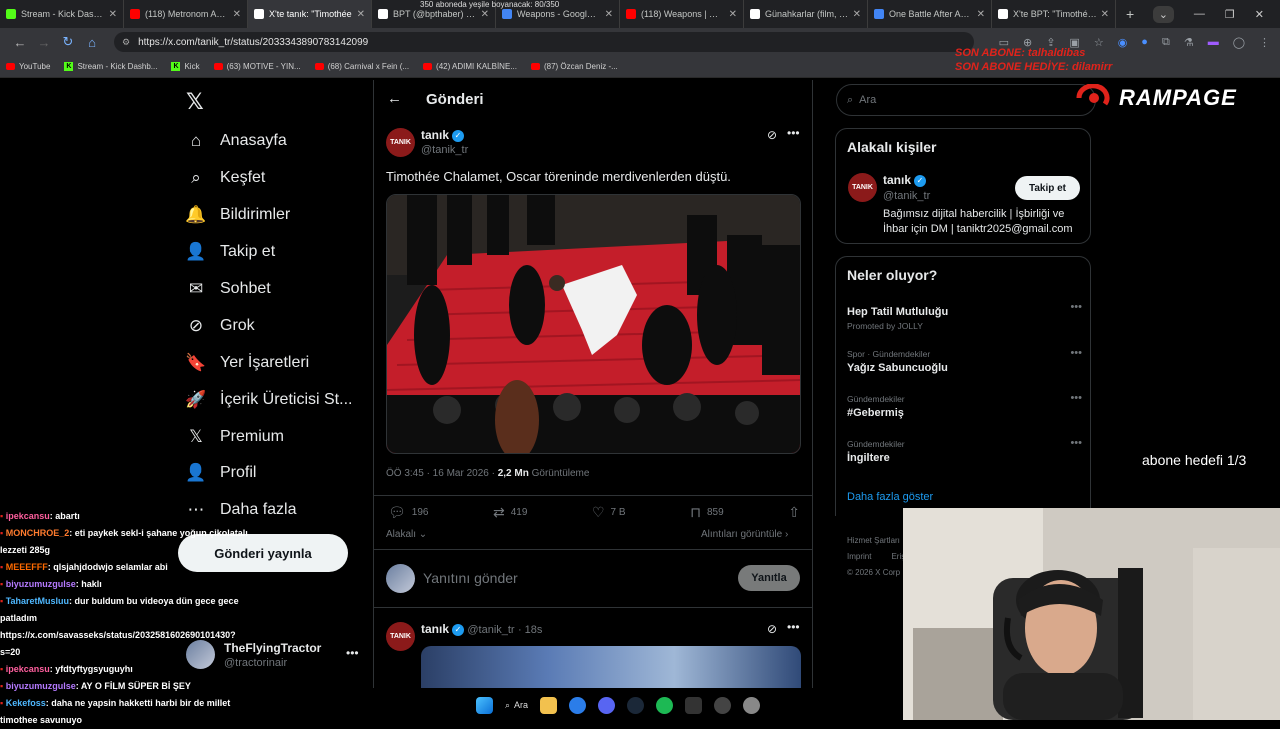 This screenshot has height=729, width=1280. What do you see at coordinates (1189, 42) in the screenshot?
I see `lab-icon: ⚗` at bounding box center [1189, 42].